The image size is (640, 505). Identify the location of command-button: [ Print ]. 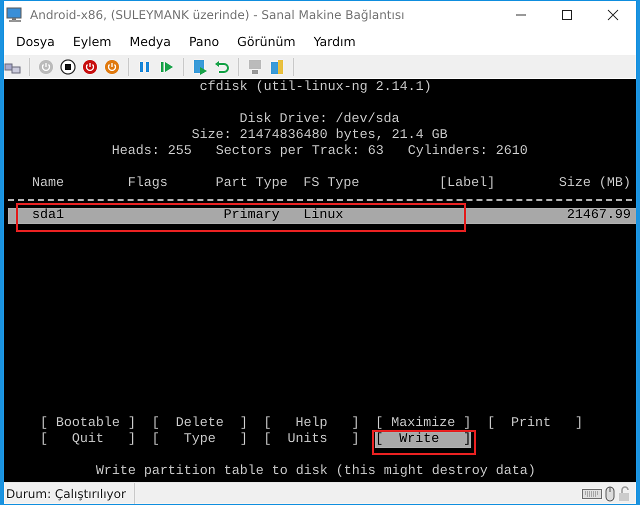
(535, 424).